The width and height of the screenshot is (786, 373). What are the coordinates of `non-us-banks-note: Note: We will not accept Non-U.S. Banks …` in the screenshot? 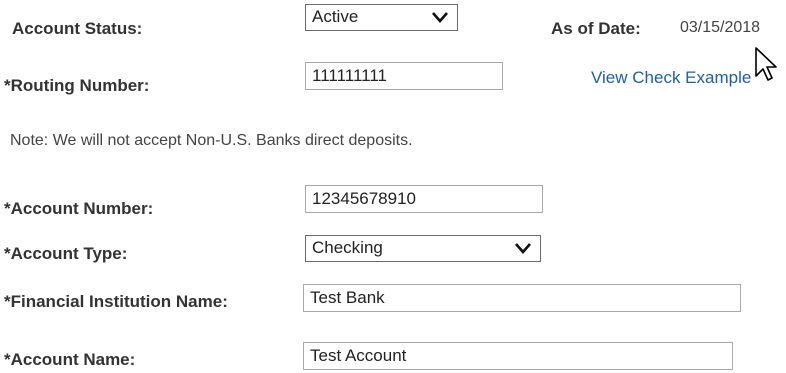 It's located at (211, 140).